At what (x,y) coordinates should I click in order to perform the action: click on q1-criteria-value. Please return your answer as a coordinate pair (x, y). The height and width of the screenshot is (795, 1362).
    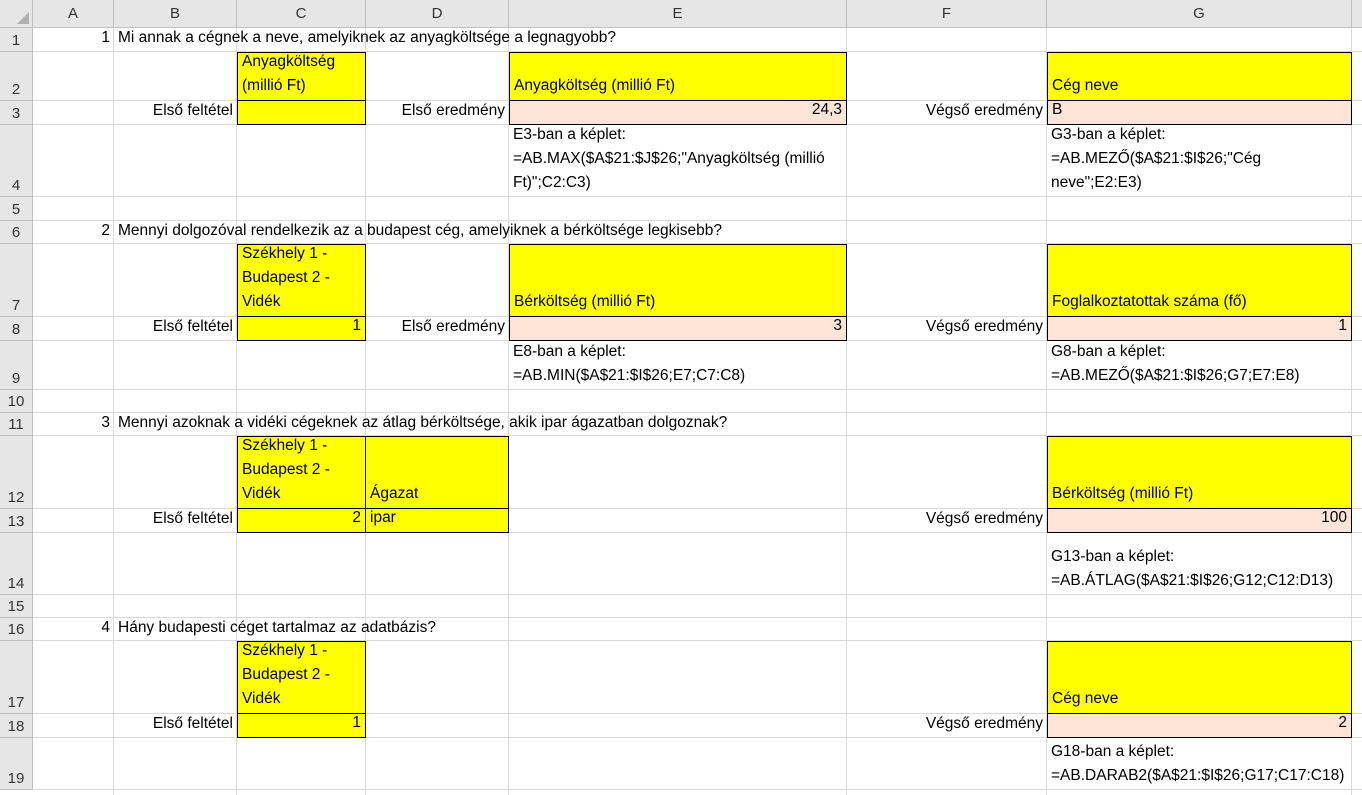
    Looking at the image, I should click on (301, 112).